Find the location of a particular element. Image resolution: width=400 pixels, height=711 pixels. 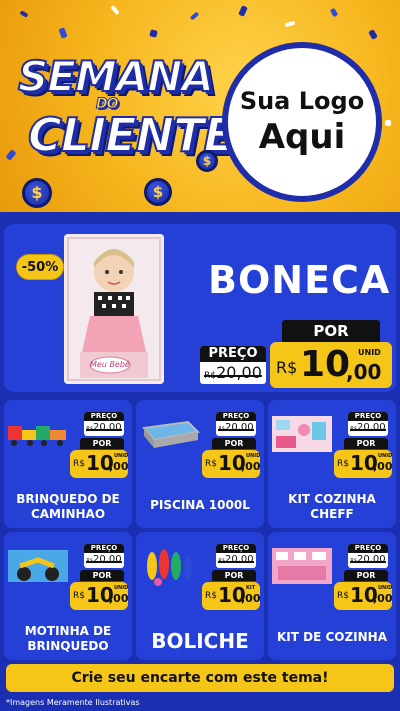

product-name-line-1: PISCINA 1000L is located at coordinates (200, 505).